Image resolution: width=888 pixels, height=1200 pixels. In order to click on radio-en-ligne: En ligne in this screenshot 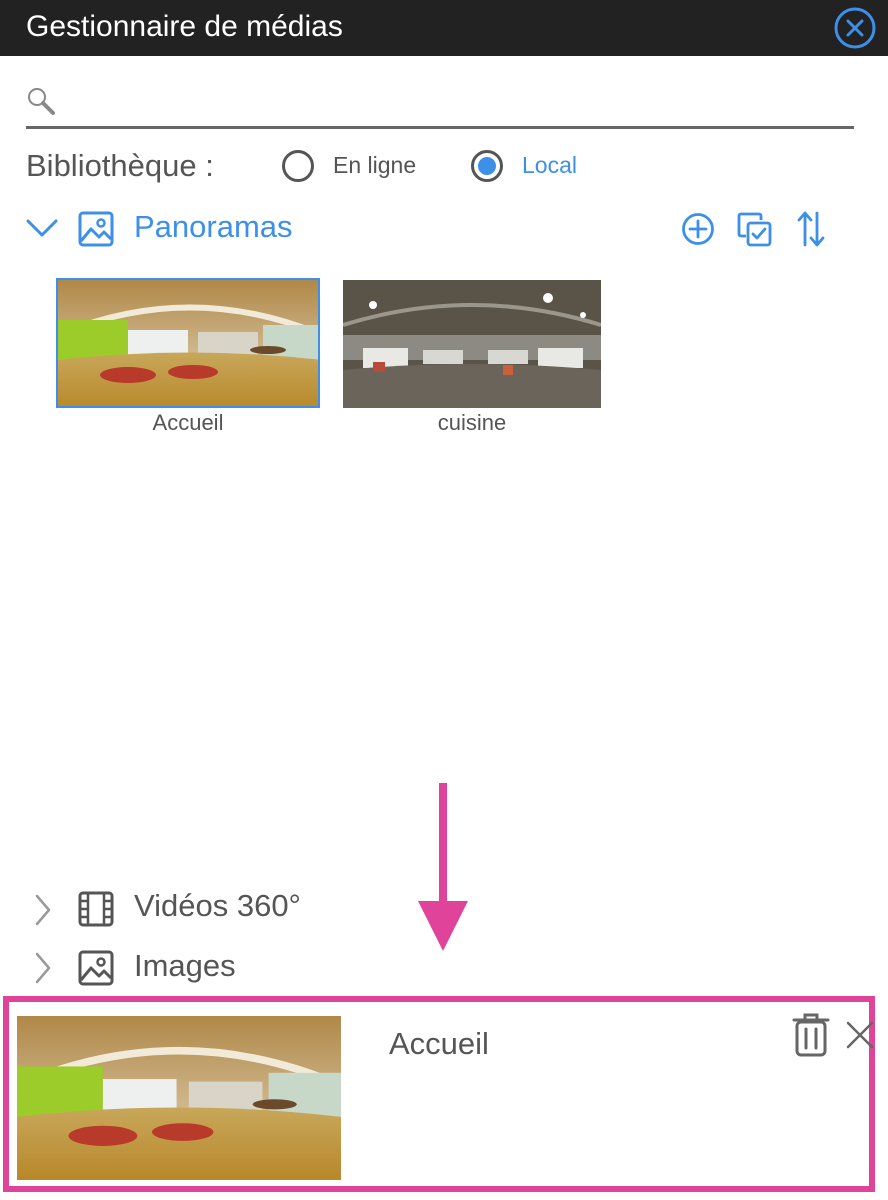, I will do `click(357, 167)`.